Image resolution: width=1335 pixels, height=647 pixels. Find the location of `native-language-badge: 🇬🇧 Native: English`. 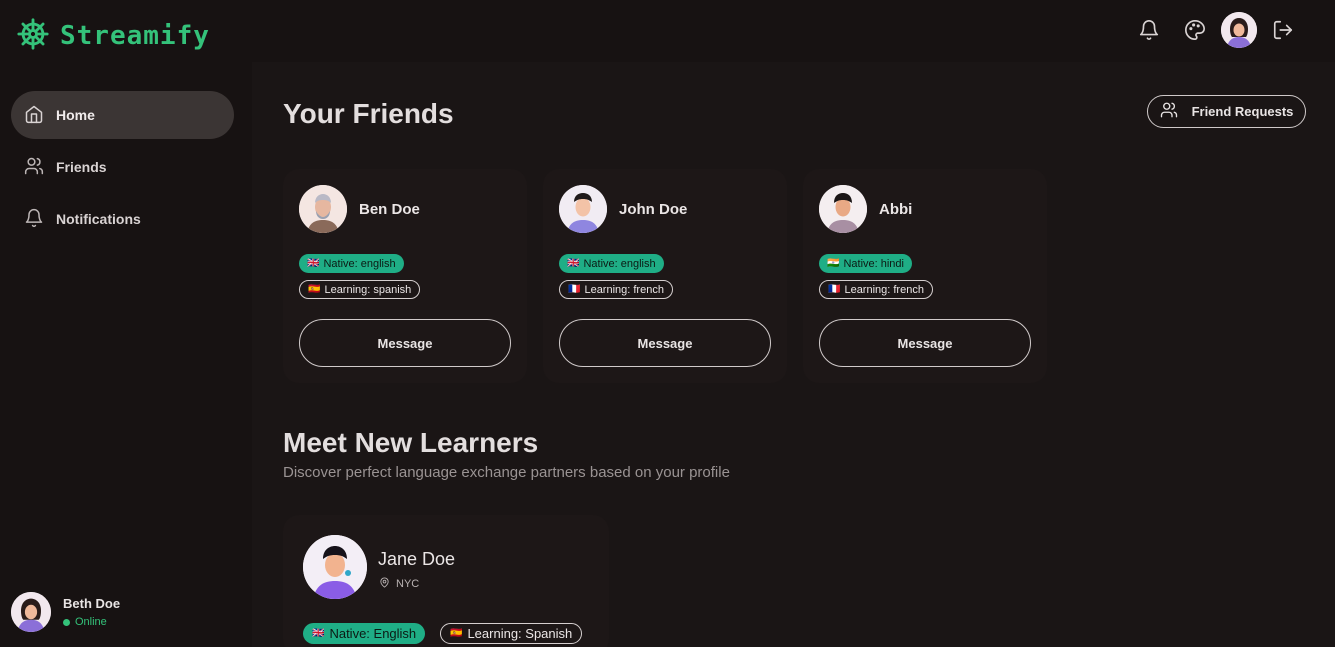

native-language-badge: 🇬🇧 Native: English is located at coordinates (364, 633).